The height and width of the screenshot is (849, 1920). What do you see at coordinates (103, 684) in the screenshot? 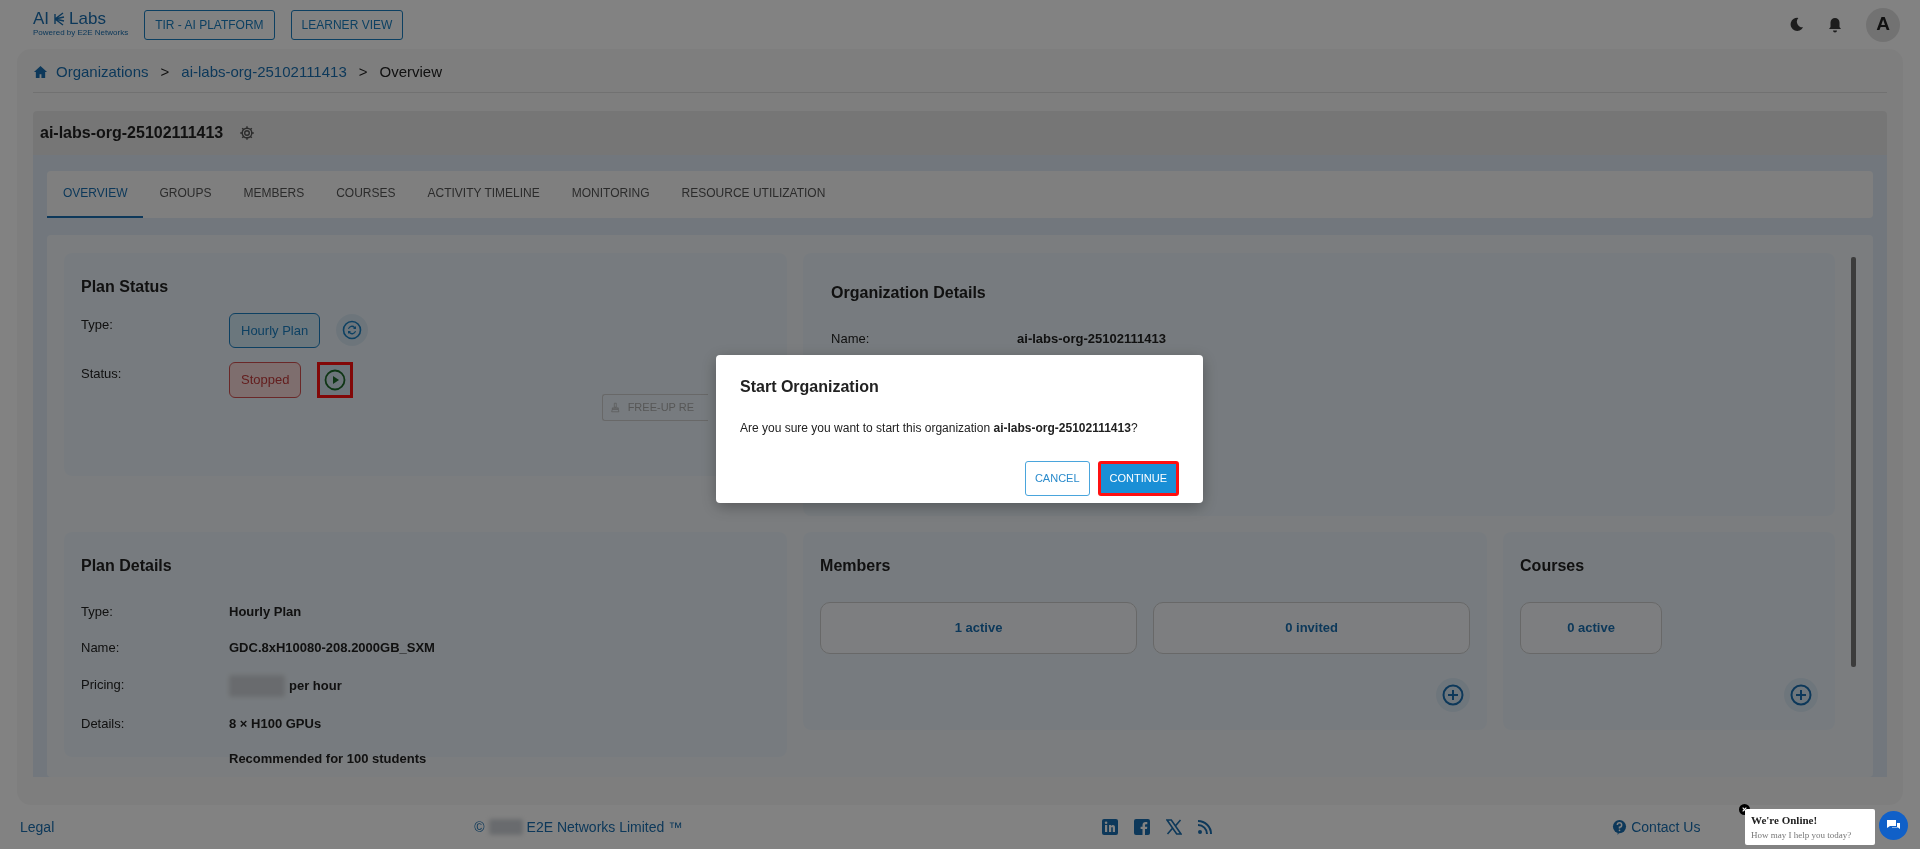
I see `detail-label: Pricing:` at bounding box center [103, 684].